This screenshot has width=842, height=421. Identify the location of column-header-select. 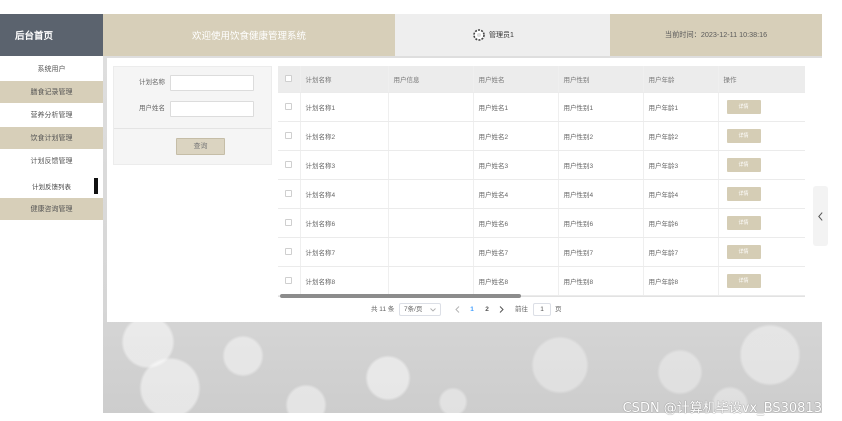
(289, 79).